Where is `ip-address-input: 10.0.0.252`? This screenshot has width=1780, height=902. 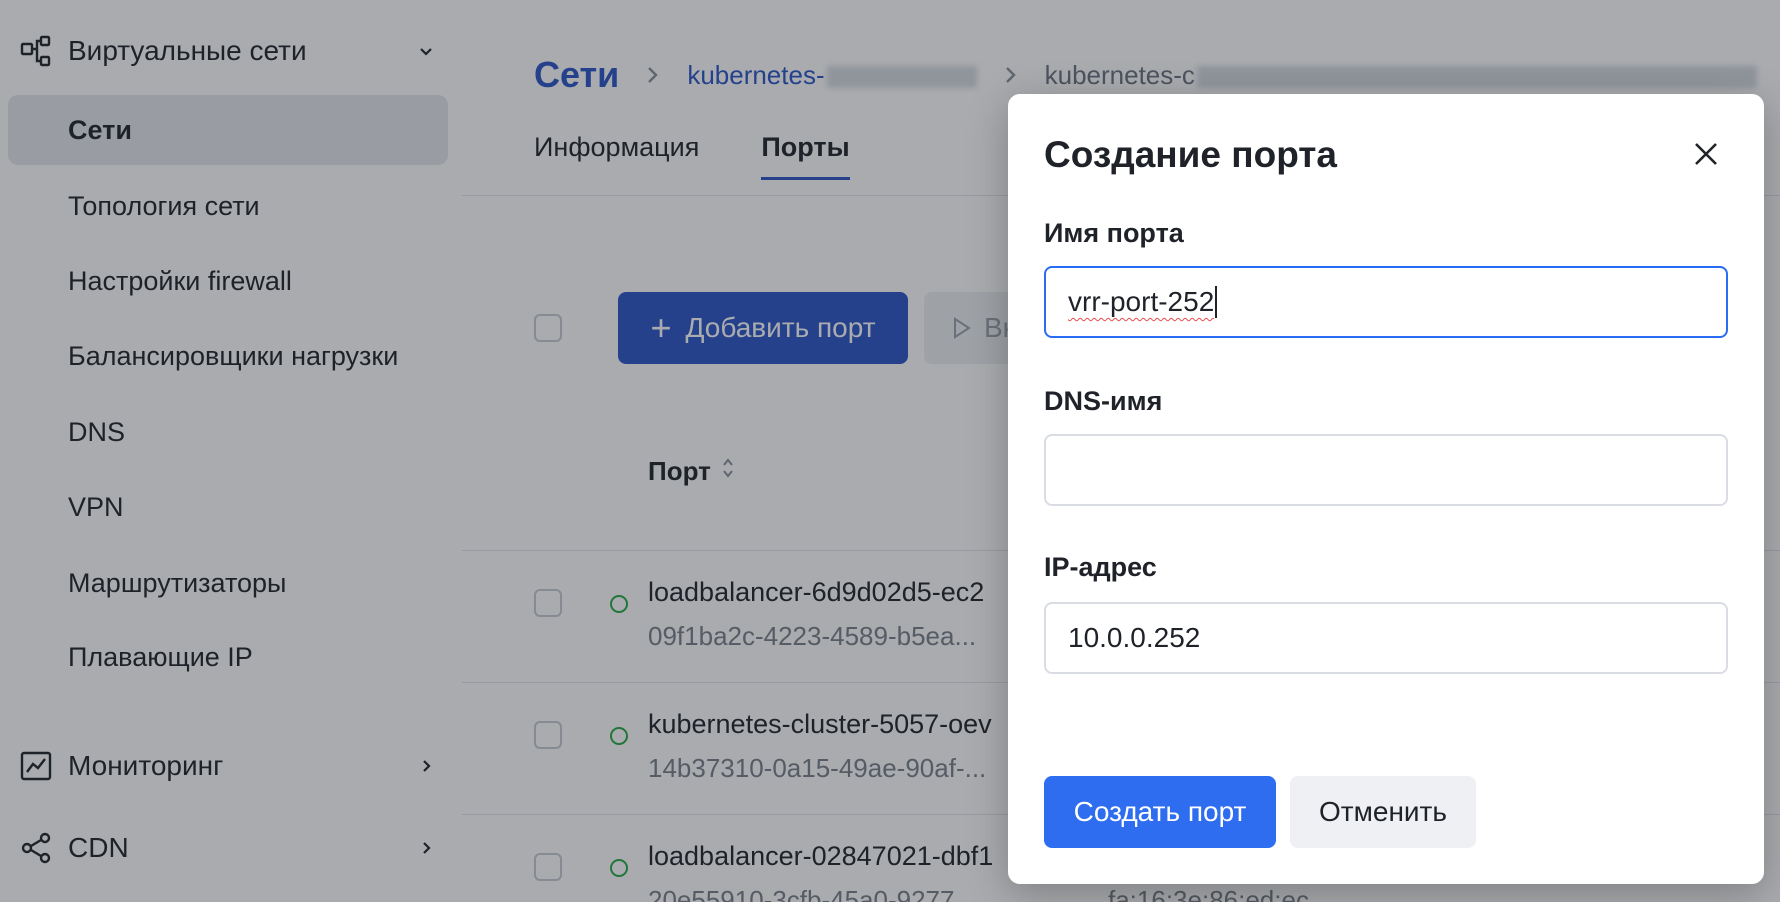
ip-address-input: 10.0.0.252 is located at coordinates (1386, 638).